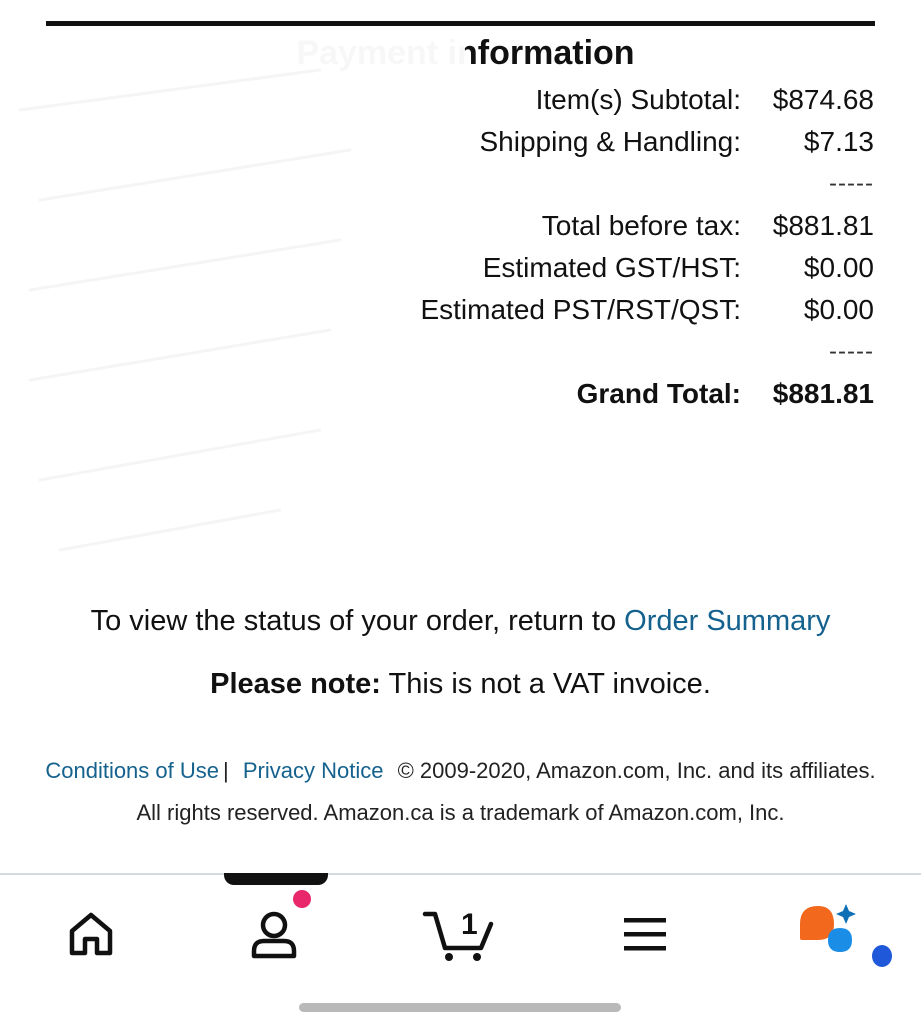 The height and width of the screenshot is (1025, 921). What do you see at coordinates (302, 899) in the screenshot?
I see `notification-dot` at bounding box center [302, 899].